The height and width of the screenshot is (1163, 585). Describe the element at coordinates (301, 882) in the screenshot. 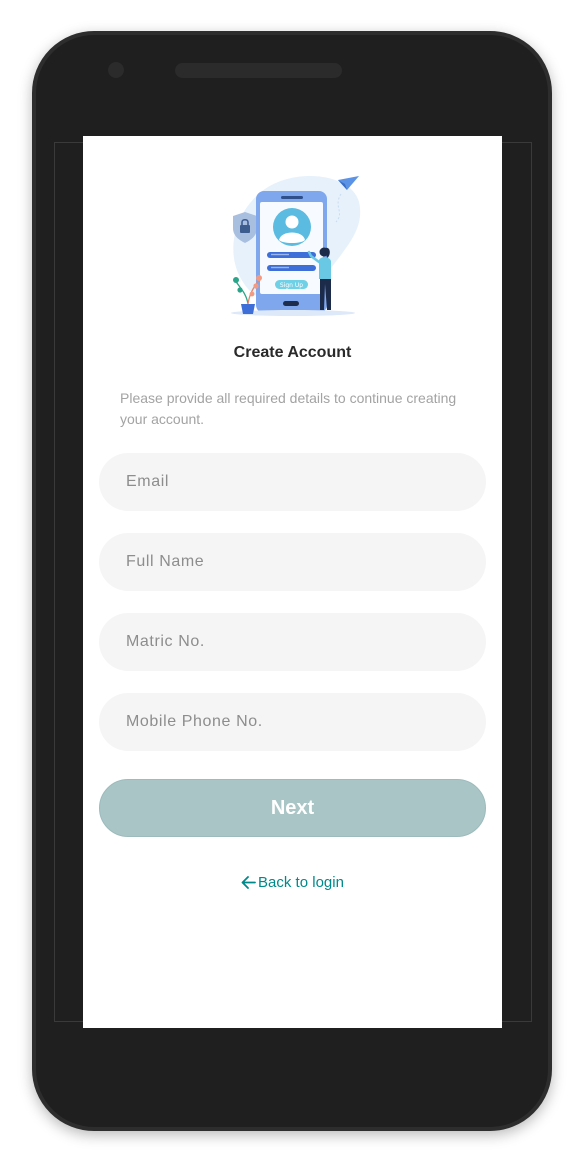

I see `back-to-login-label: Back to login` at that location.